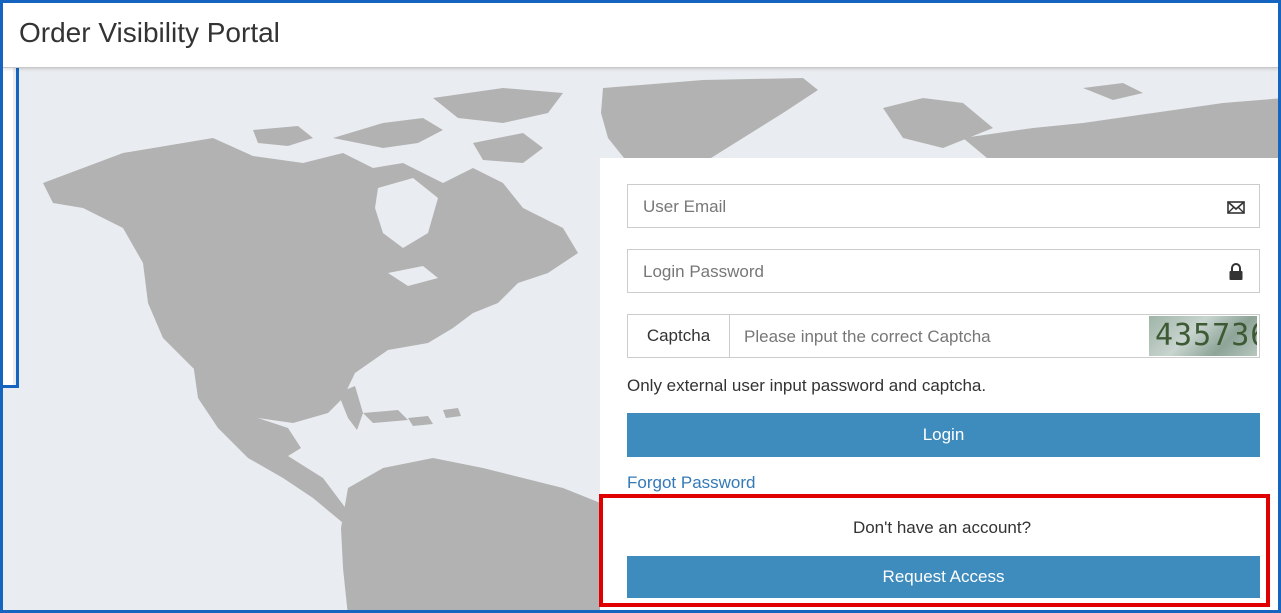 Image resolution: width=1281 pixels, height=613 pixels. I want to click on password-field: Login Password, so click(943, 271).